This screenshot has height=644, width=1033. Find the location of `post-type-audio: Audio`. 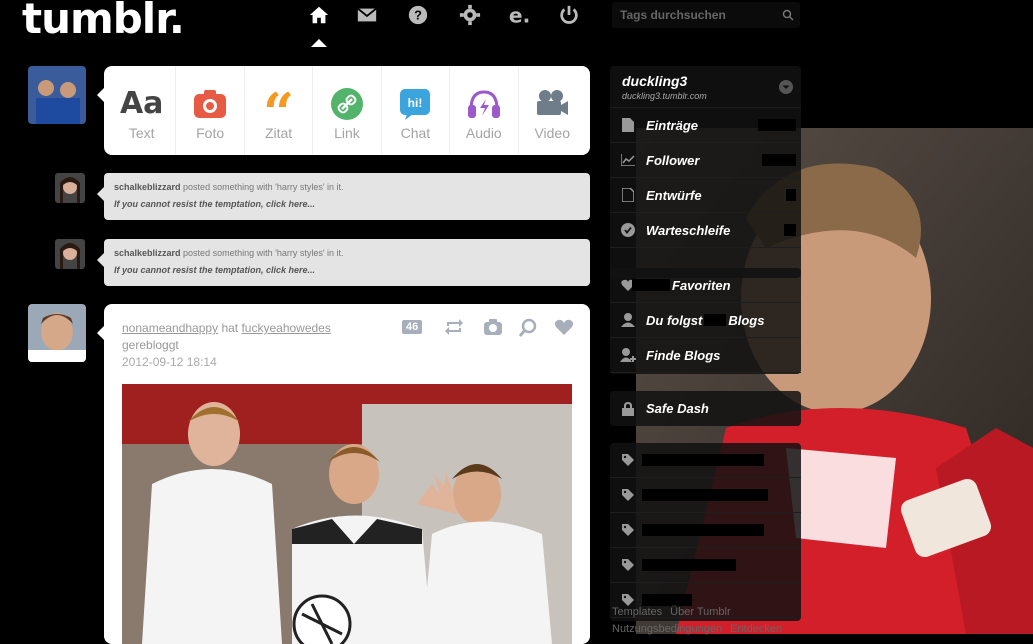

post-type-audio: Audio is located at coordinates (484, 110).